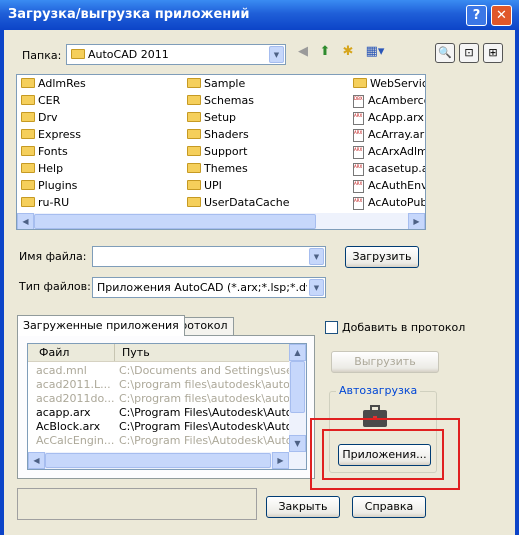  I want to click on list-item-label: AdlmRes, so click(62, 83).